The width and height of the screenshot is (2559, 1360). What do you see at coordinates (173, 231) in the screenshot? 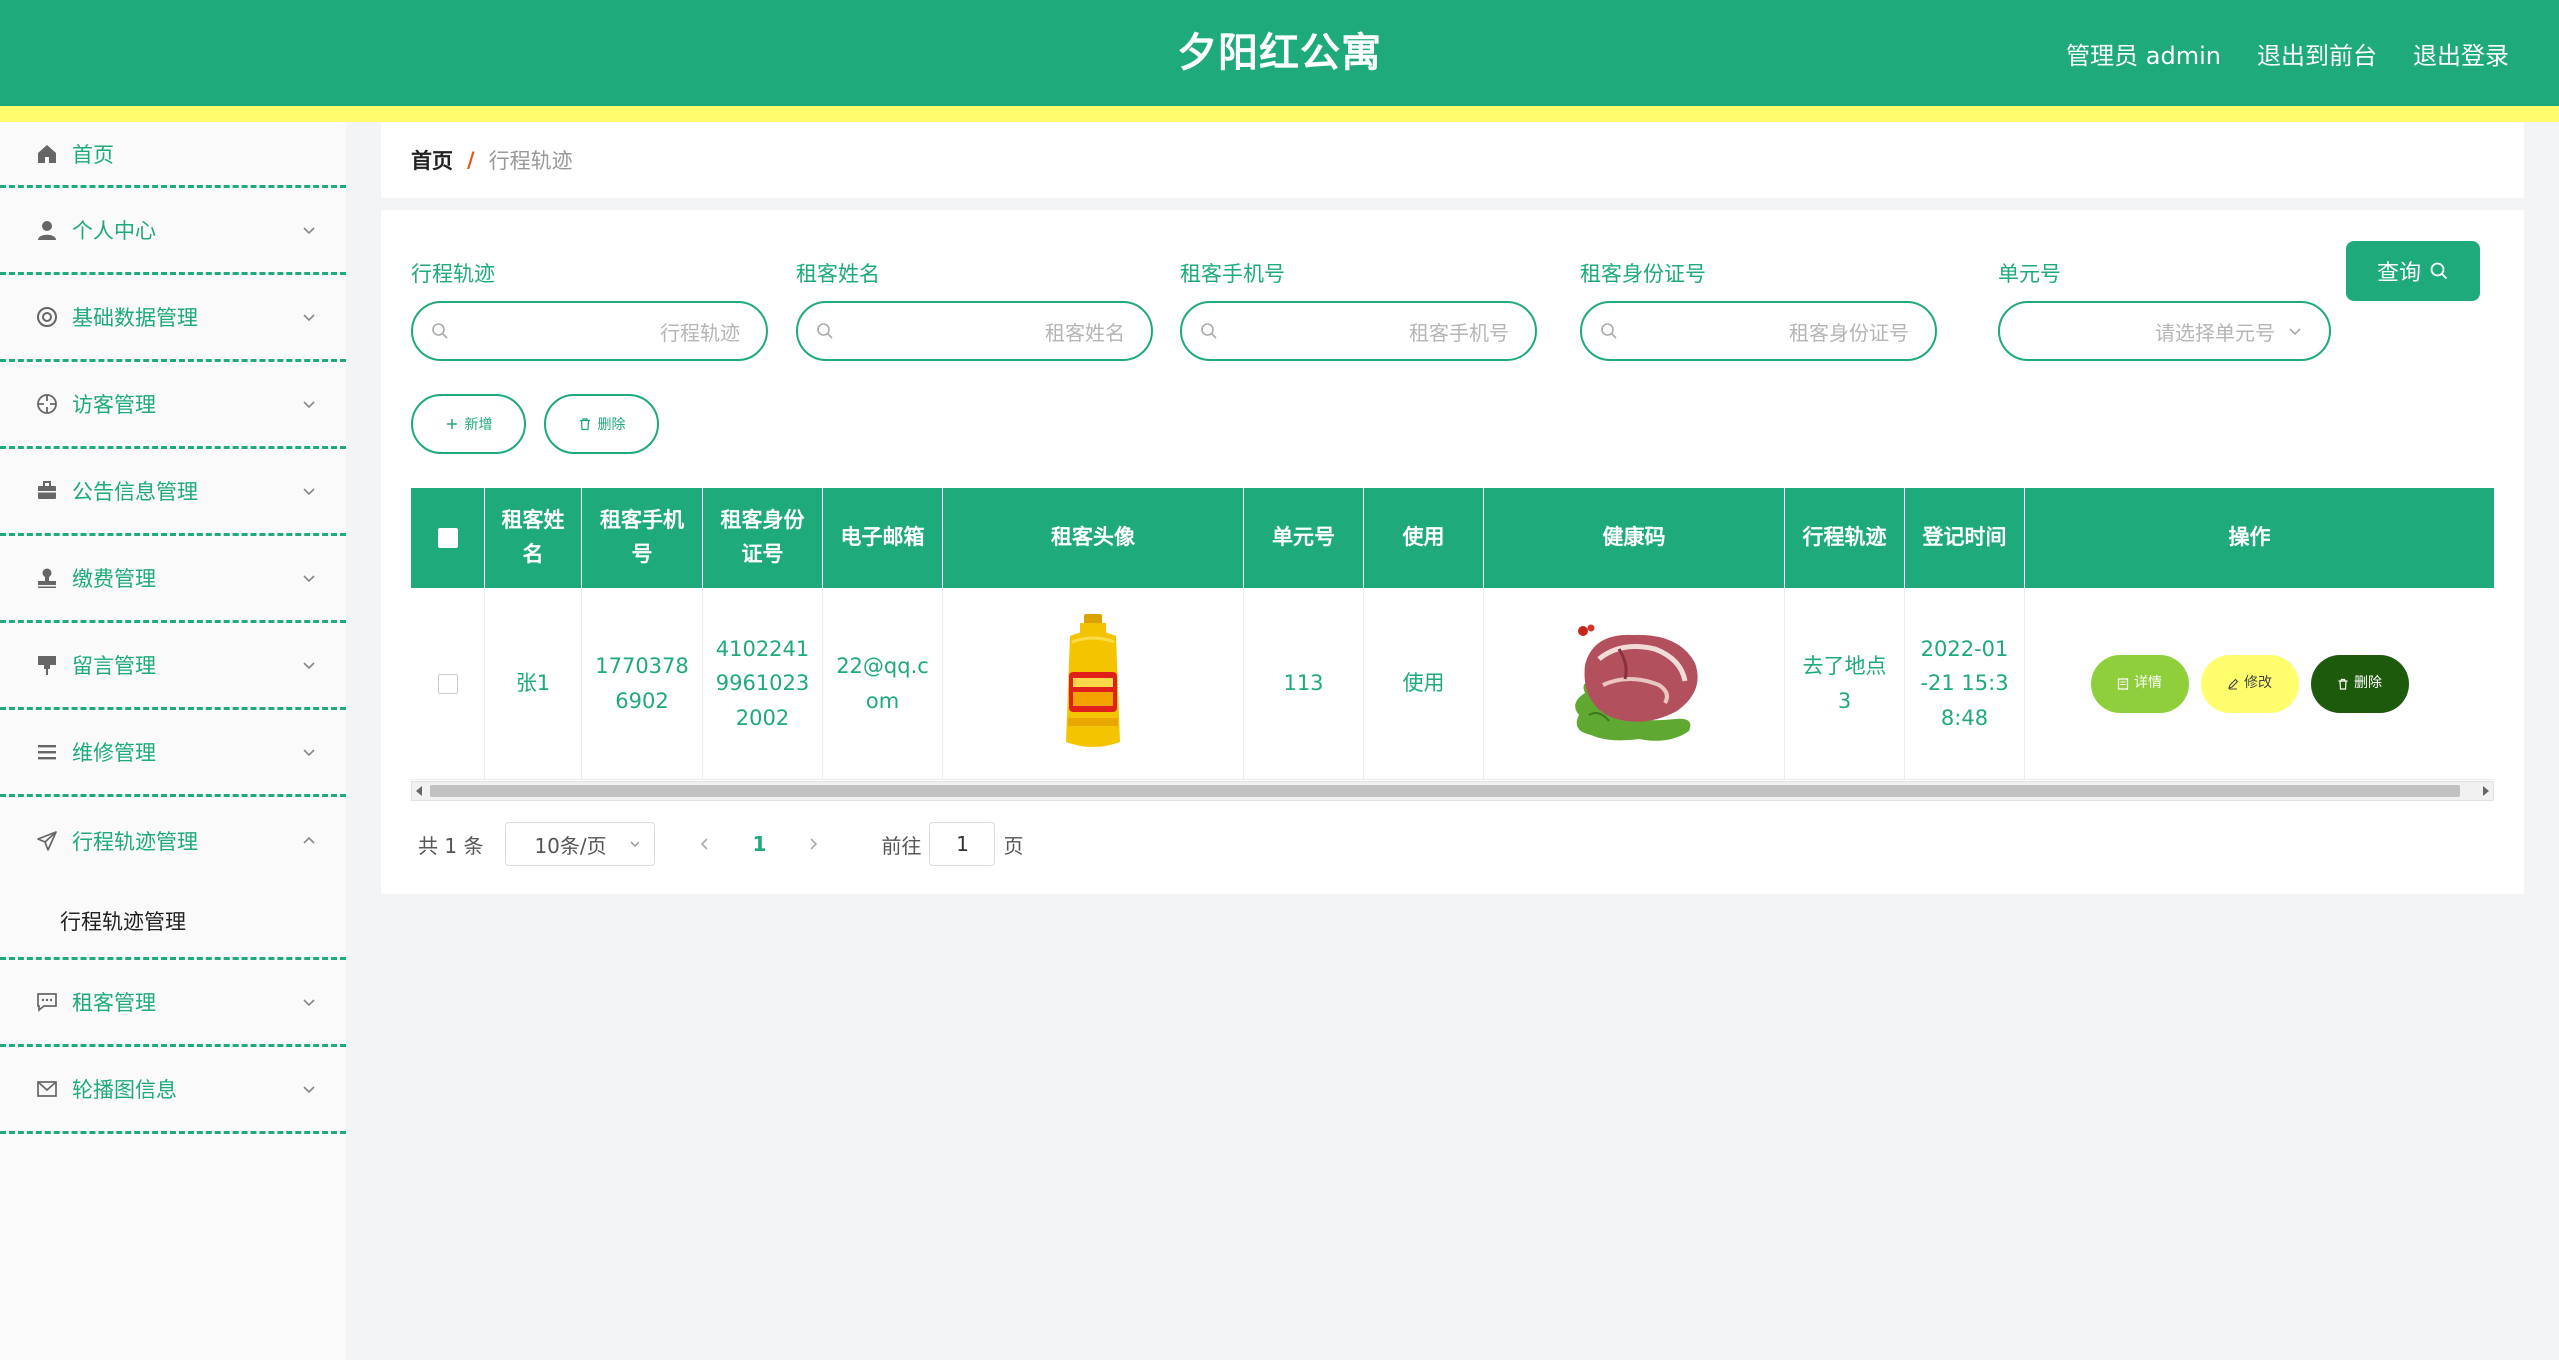
I see `sidebar-item-personal-center: 个人中心` at bounding box center [173, 231].